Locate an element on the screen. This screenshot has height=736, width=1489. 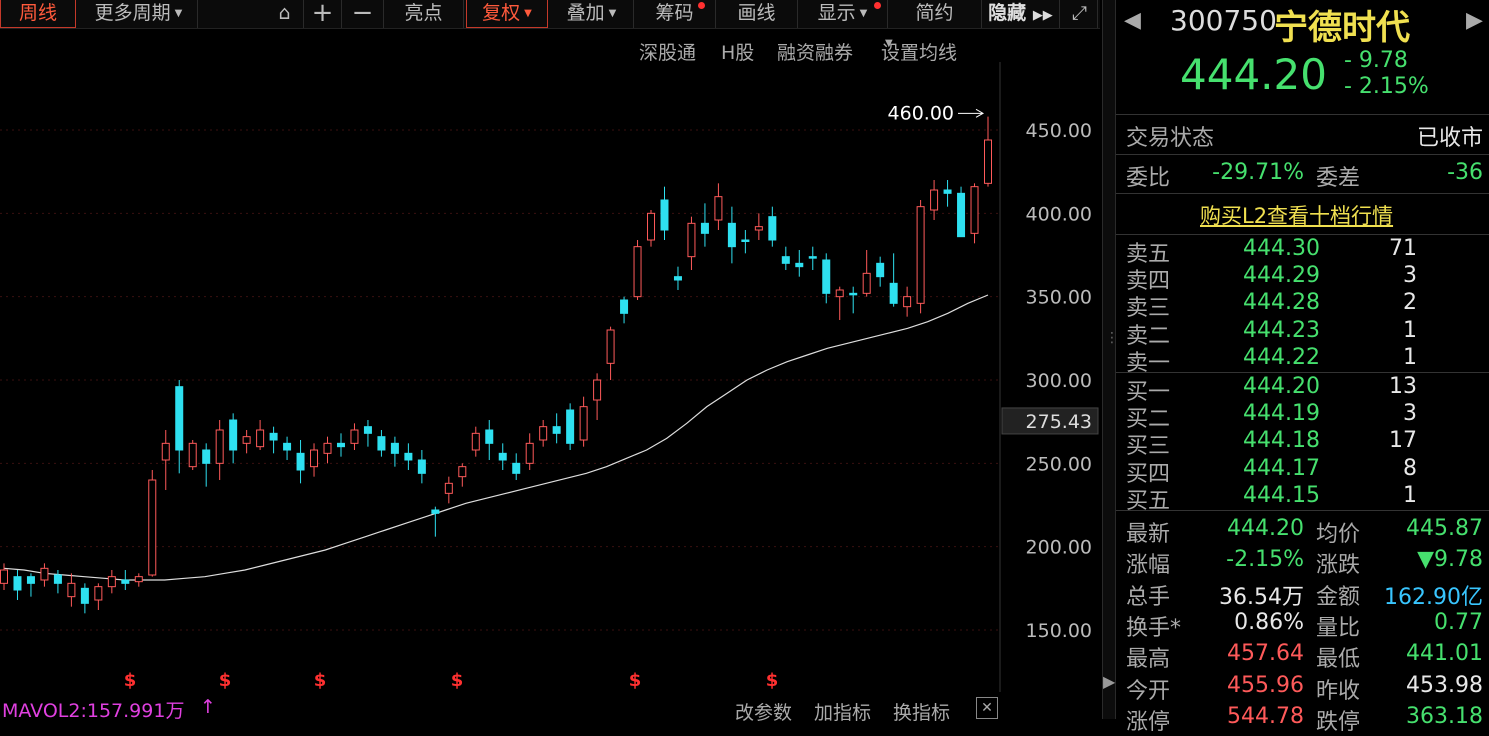
stat-value: -2.15% is located at coordinates (1265, 560).